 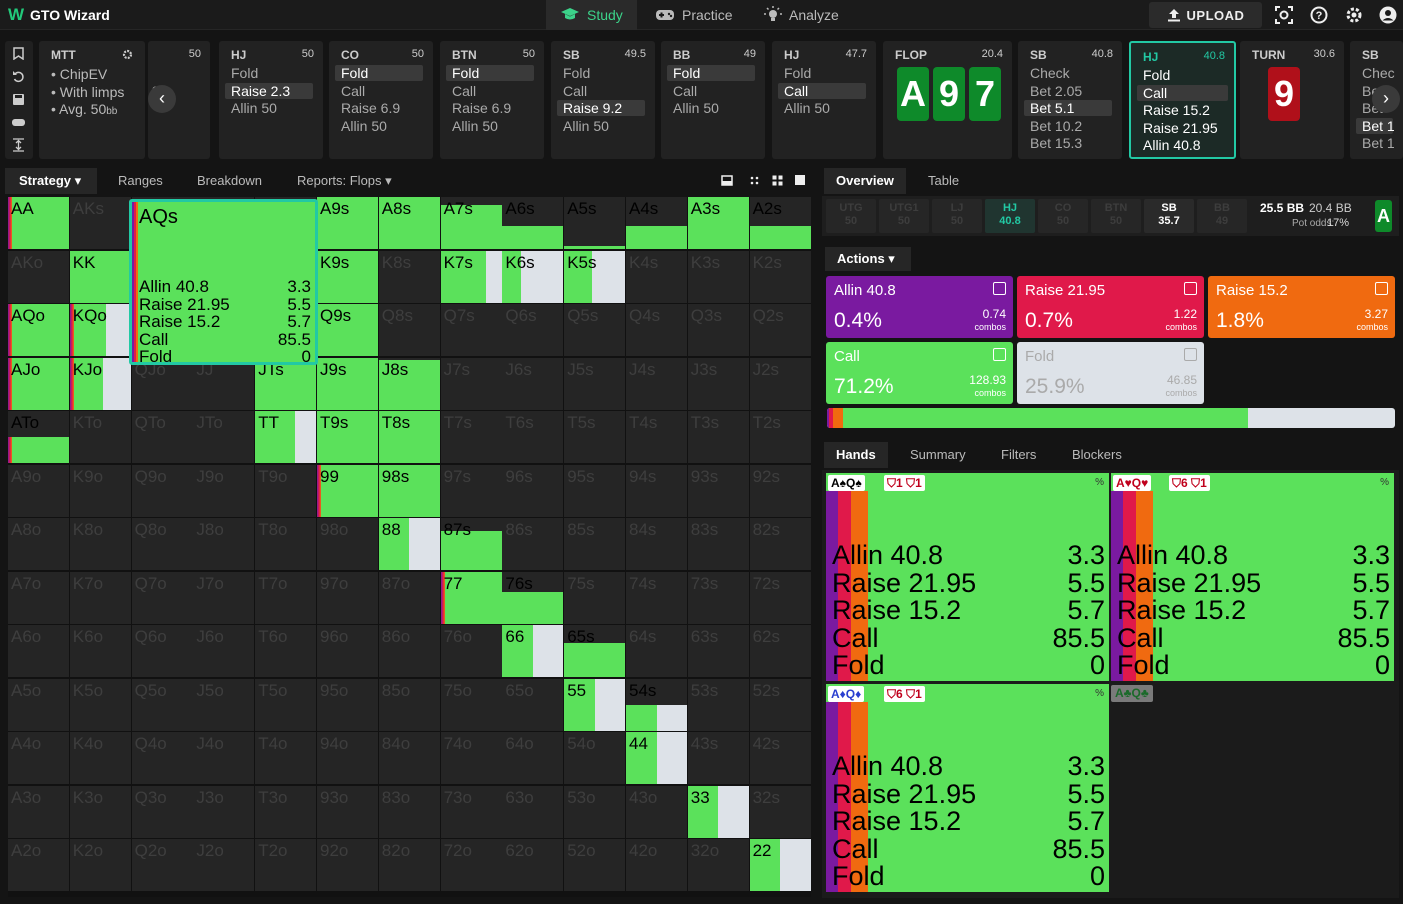 What do you see at coordinates (471, 544) in the screenshot?
I see `hand-cell-87s: 87s` at bounding box center [471, 544].